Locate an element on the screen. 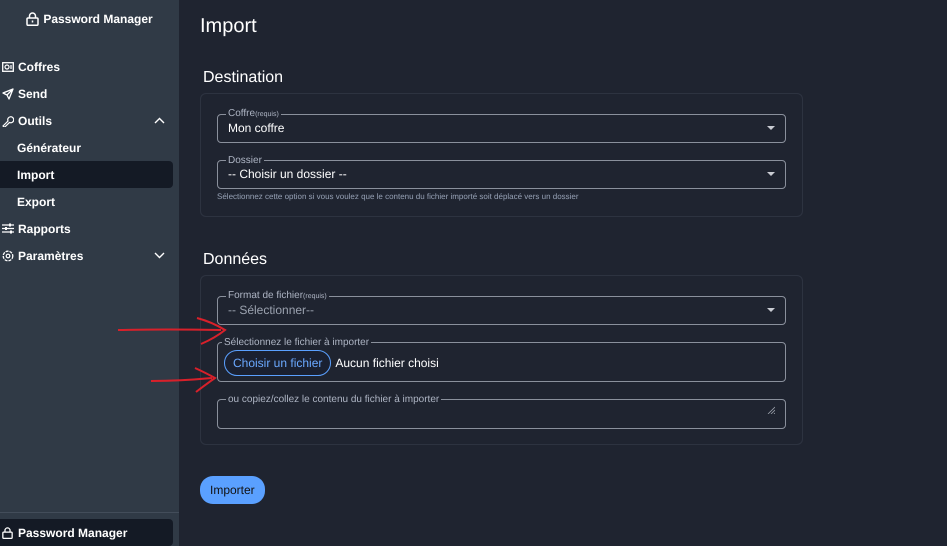  nav-item: Import is located at coordinates (86, 174).